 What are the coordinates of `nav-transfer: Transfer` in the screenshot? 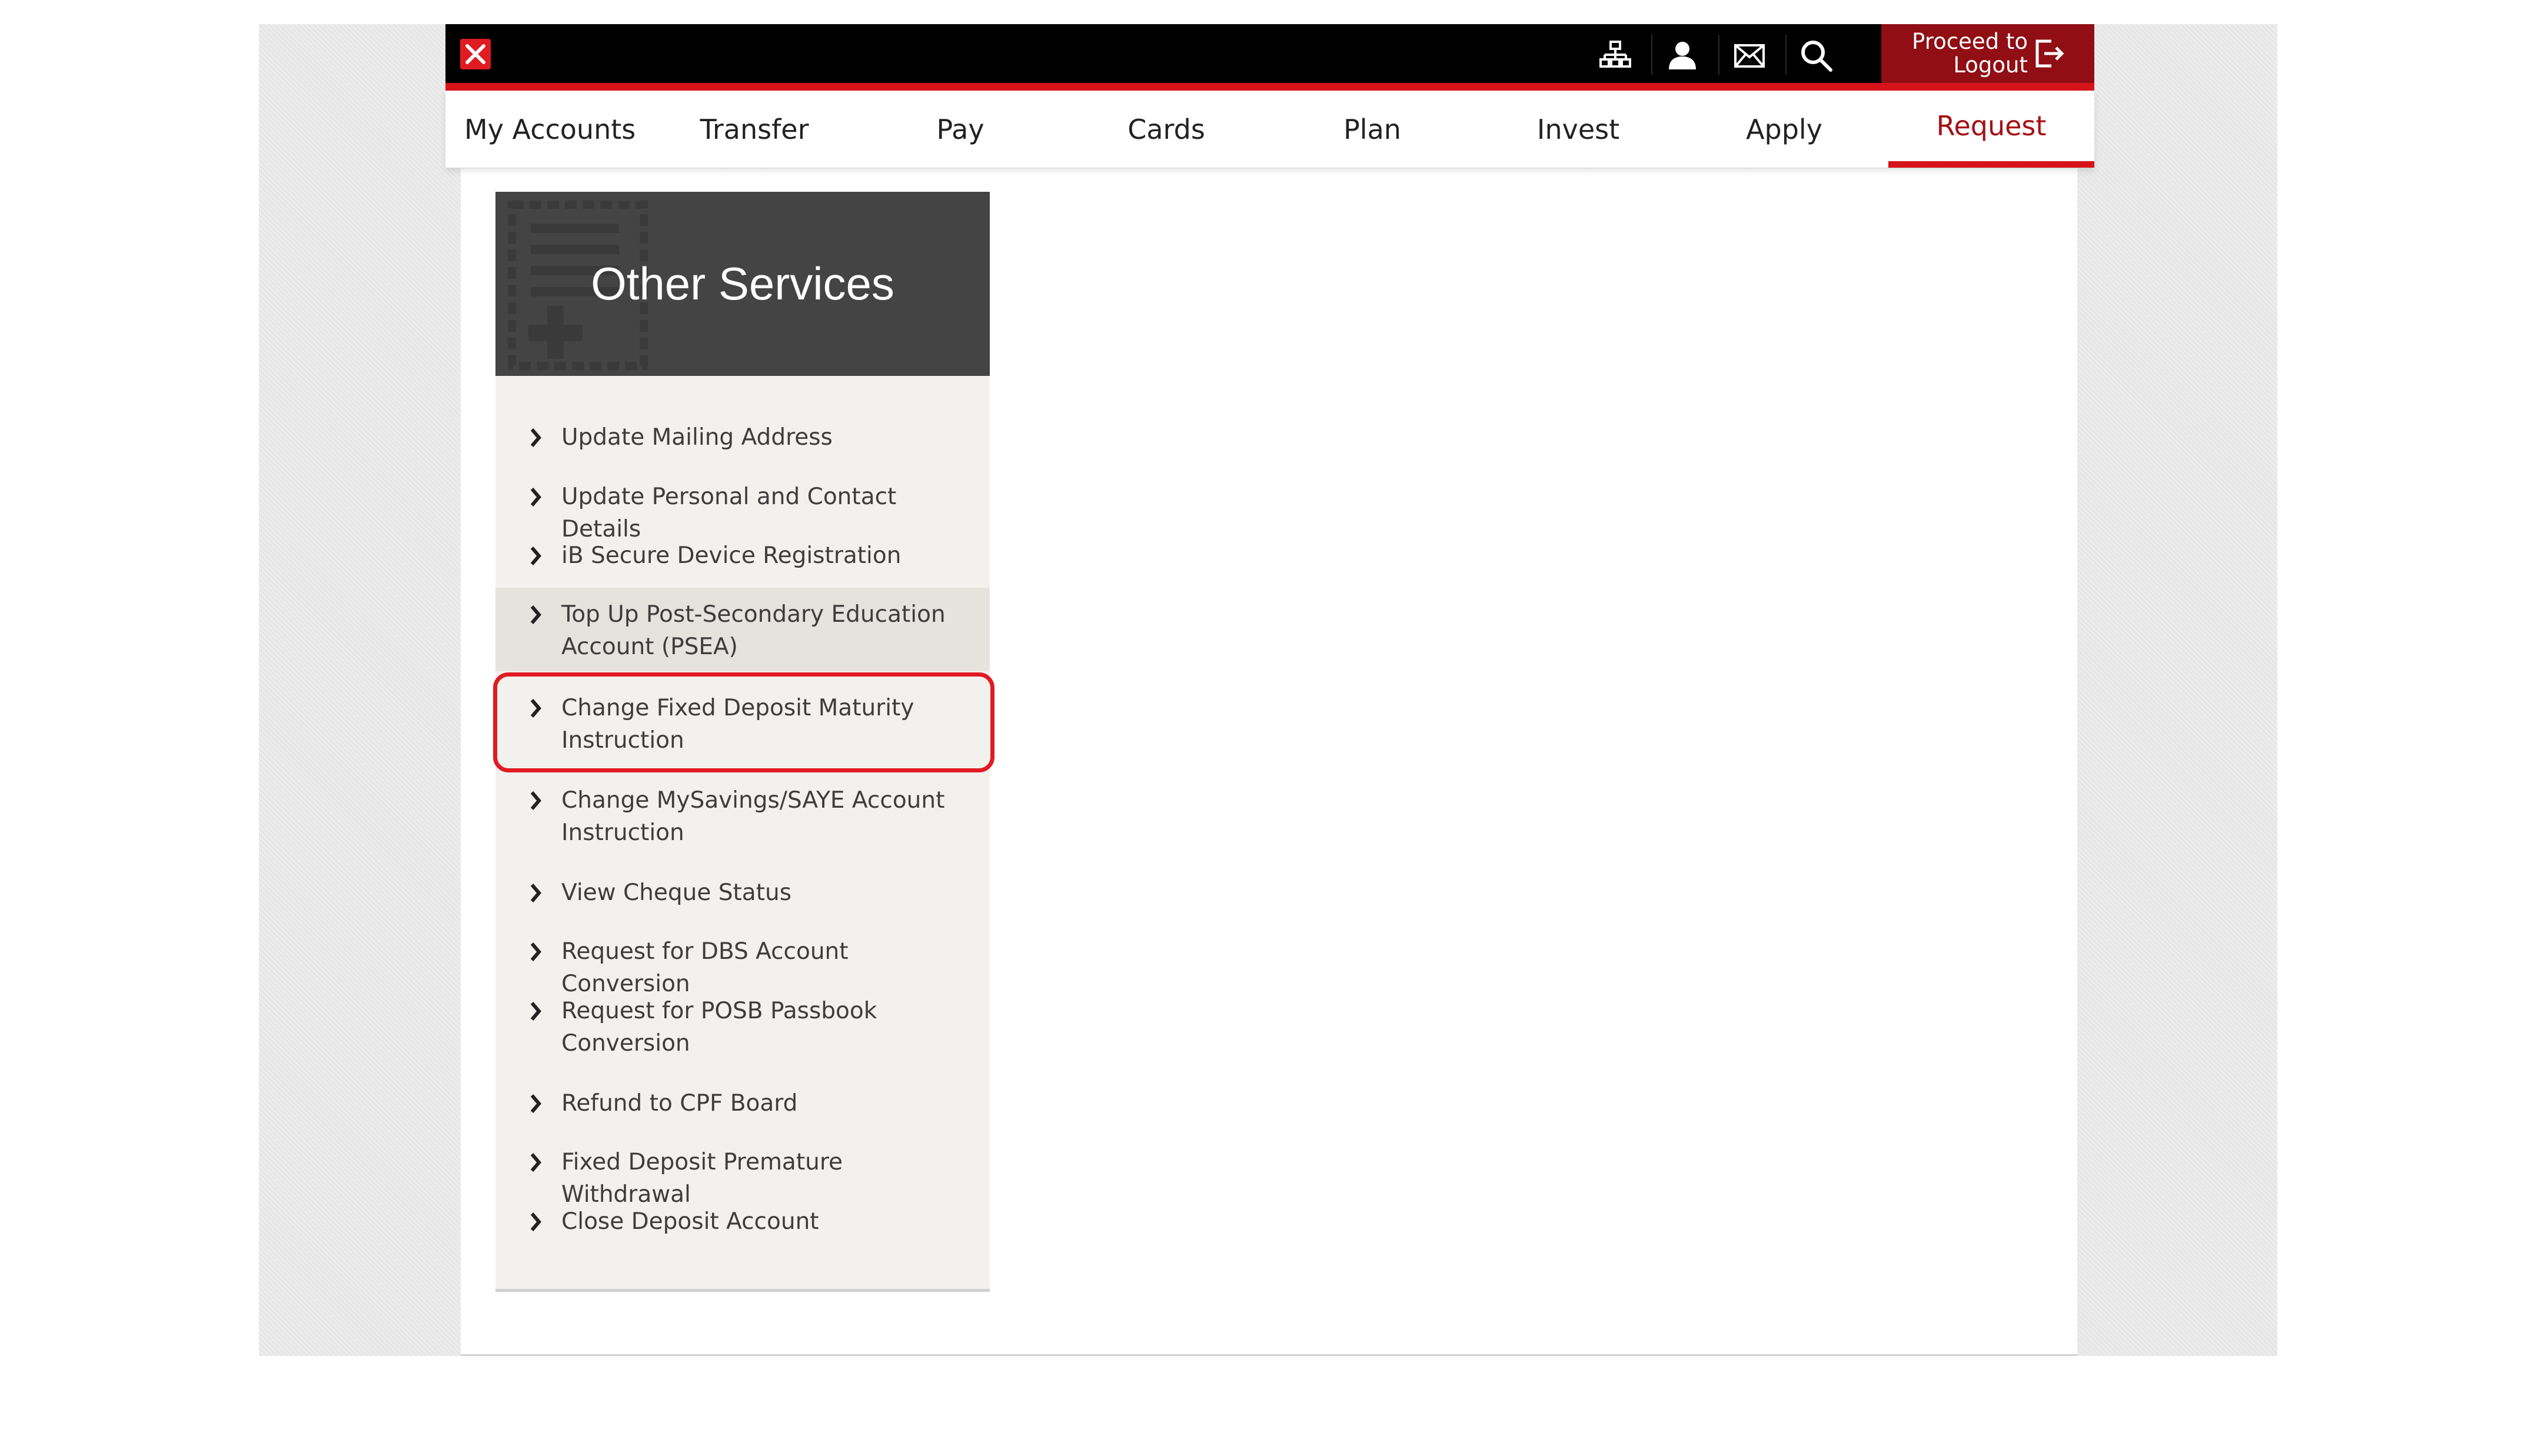 It's located at (754, 129).